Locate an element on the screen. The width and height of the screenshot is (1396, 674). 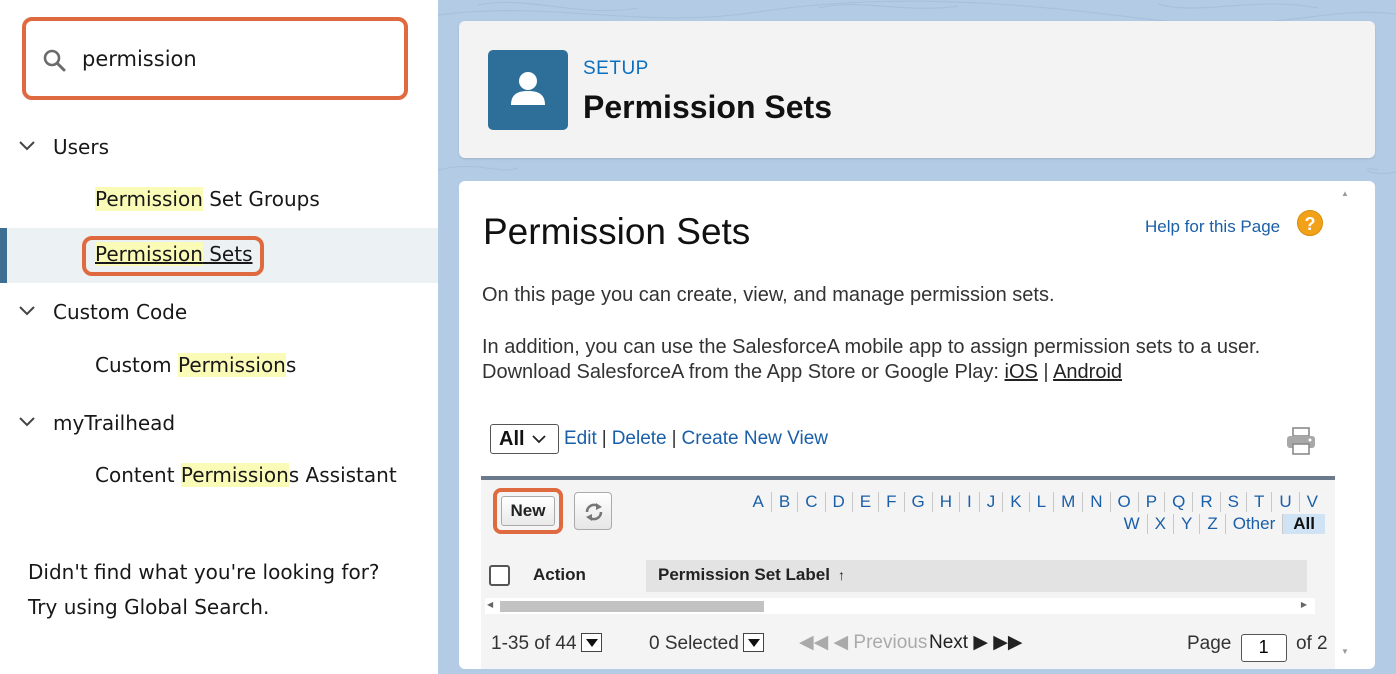
alphabet-filter-m: M is located at coordinates (1069, 502).